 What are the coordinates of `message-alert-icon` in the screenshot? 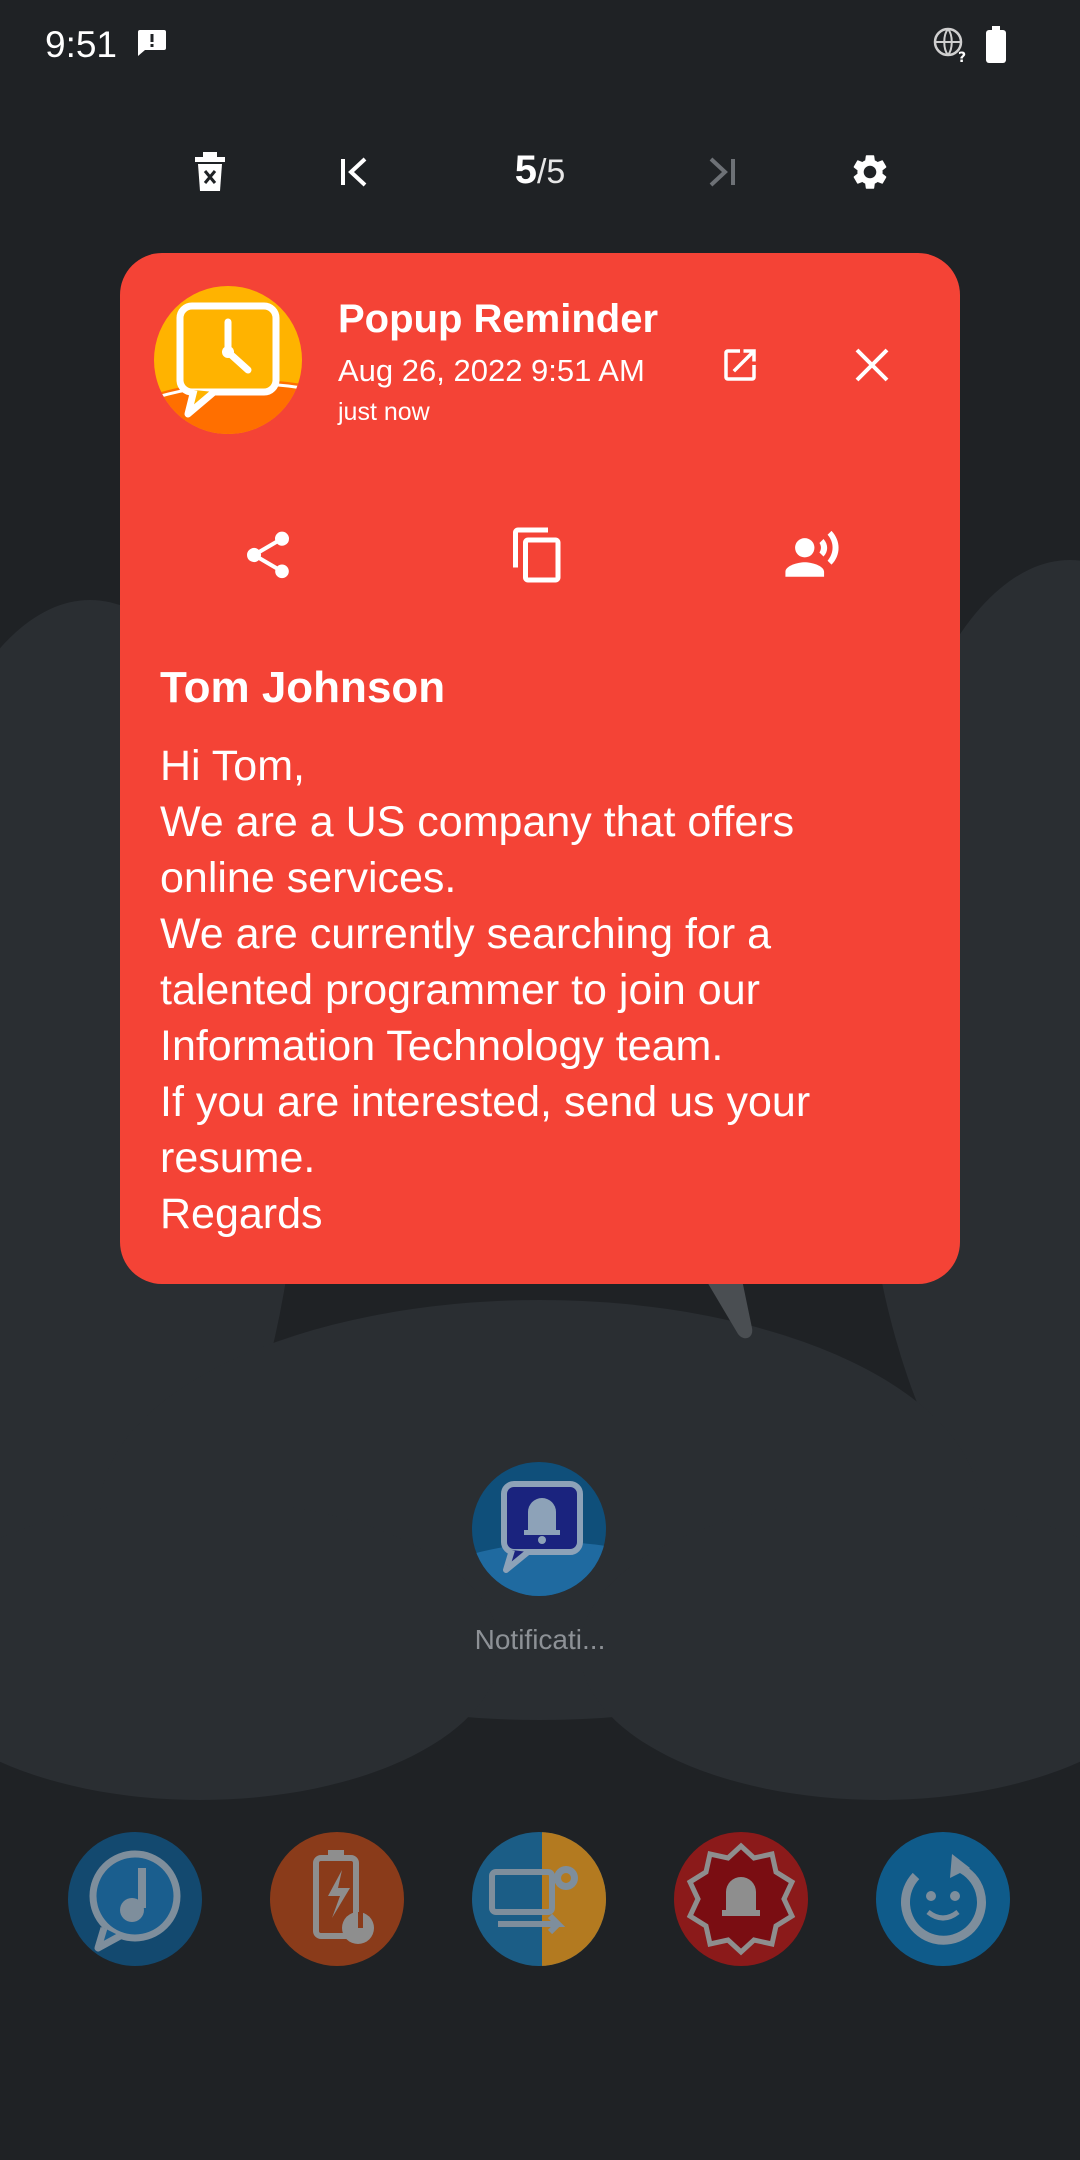 It's located at (152, 43).